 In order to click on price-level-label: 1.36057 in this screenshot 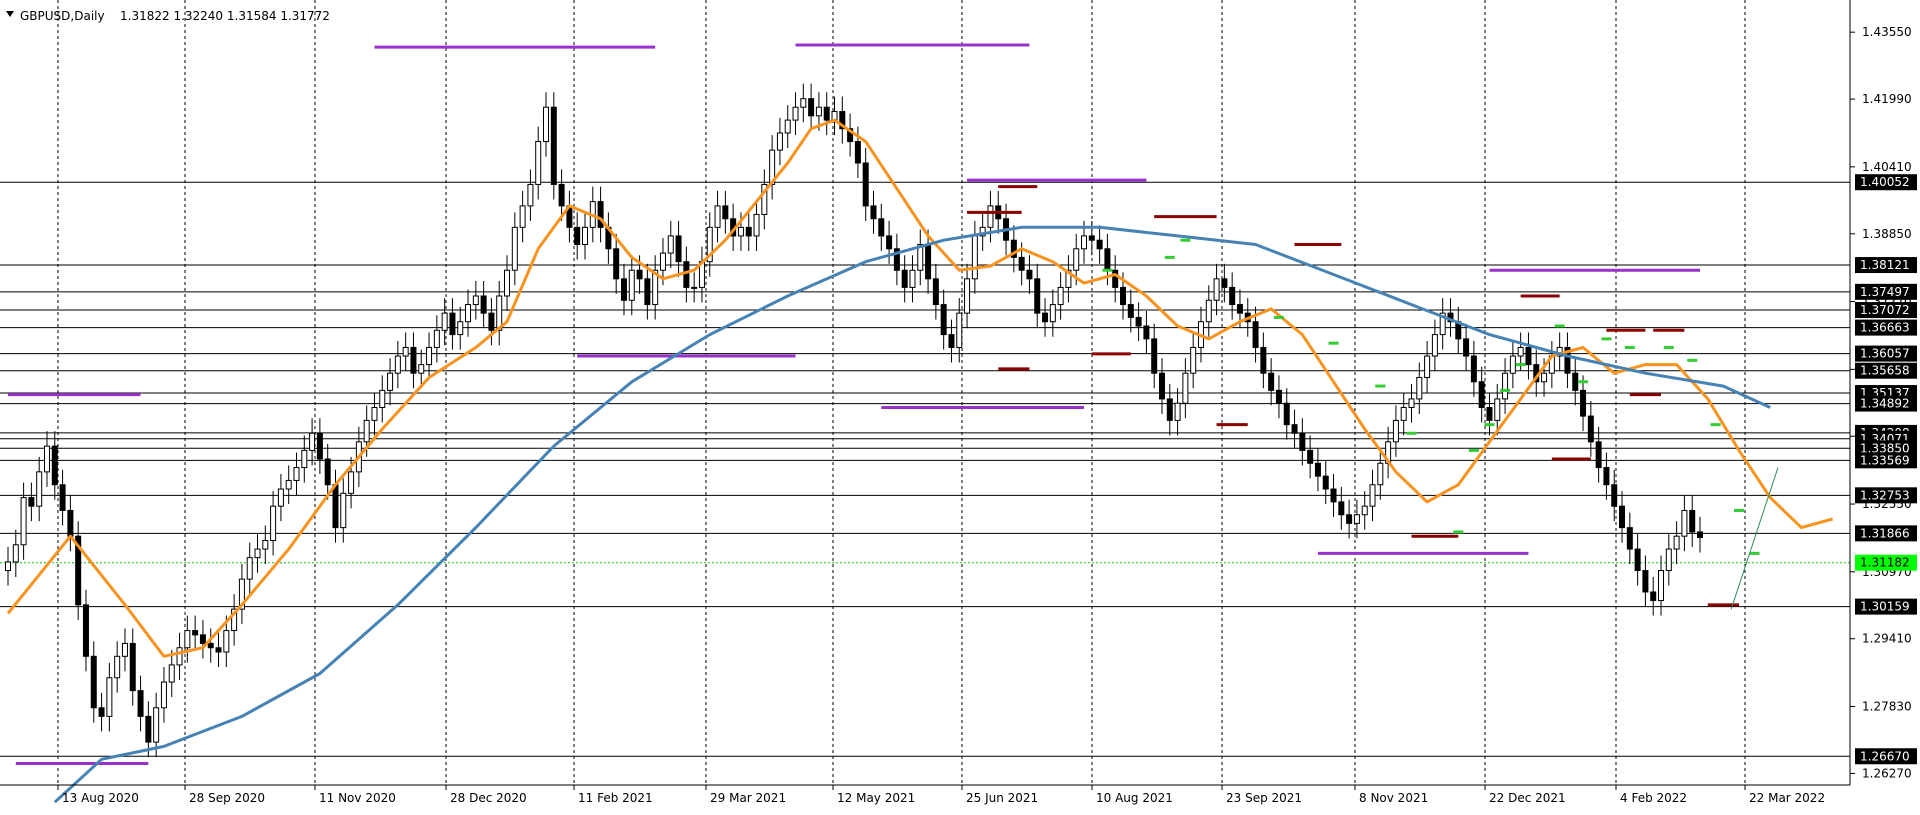, I will do `click(1885, 354)`.